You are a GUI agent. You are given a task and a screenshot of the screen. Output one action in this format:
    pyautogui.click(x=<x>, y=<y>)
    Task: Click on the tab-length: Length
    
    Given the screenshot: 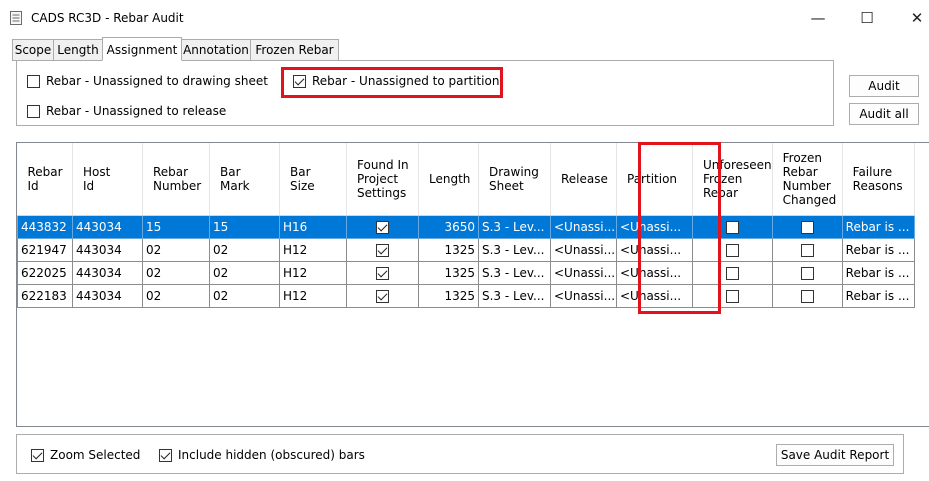 What is the action you would take?
    pyautogui.click(x=78, y=50)
    